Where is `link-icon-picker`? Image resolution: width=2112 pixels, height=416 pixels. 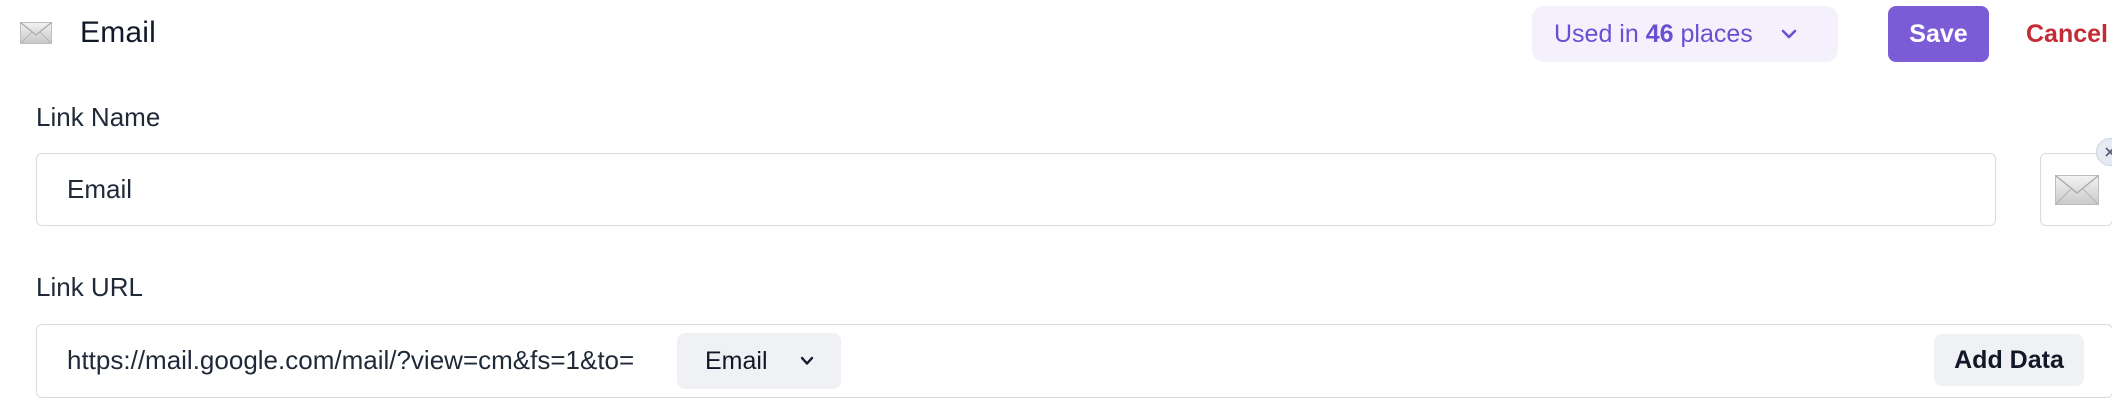
link-icon-picker is located at coordinates (2076, 189).